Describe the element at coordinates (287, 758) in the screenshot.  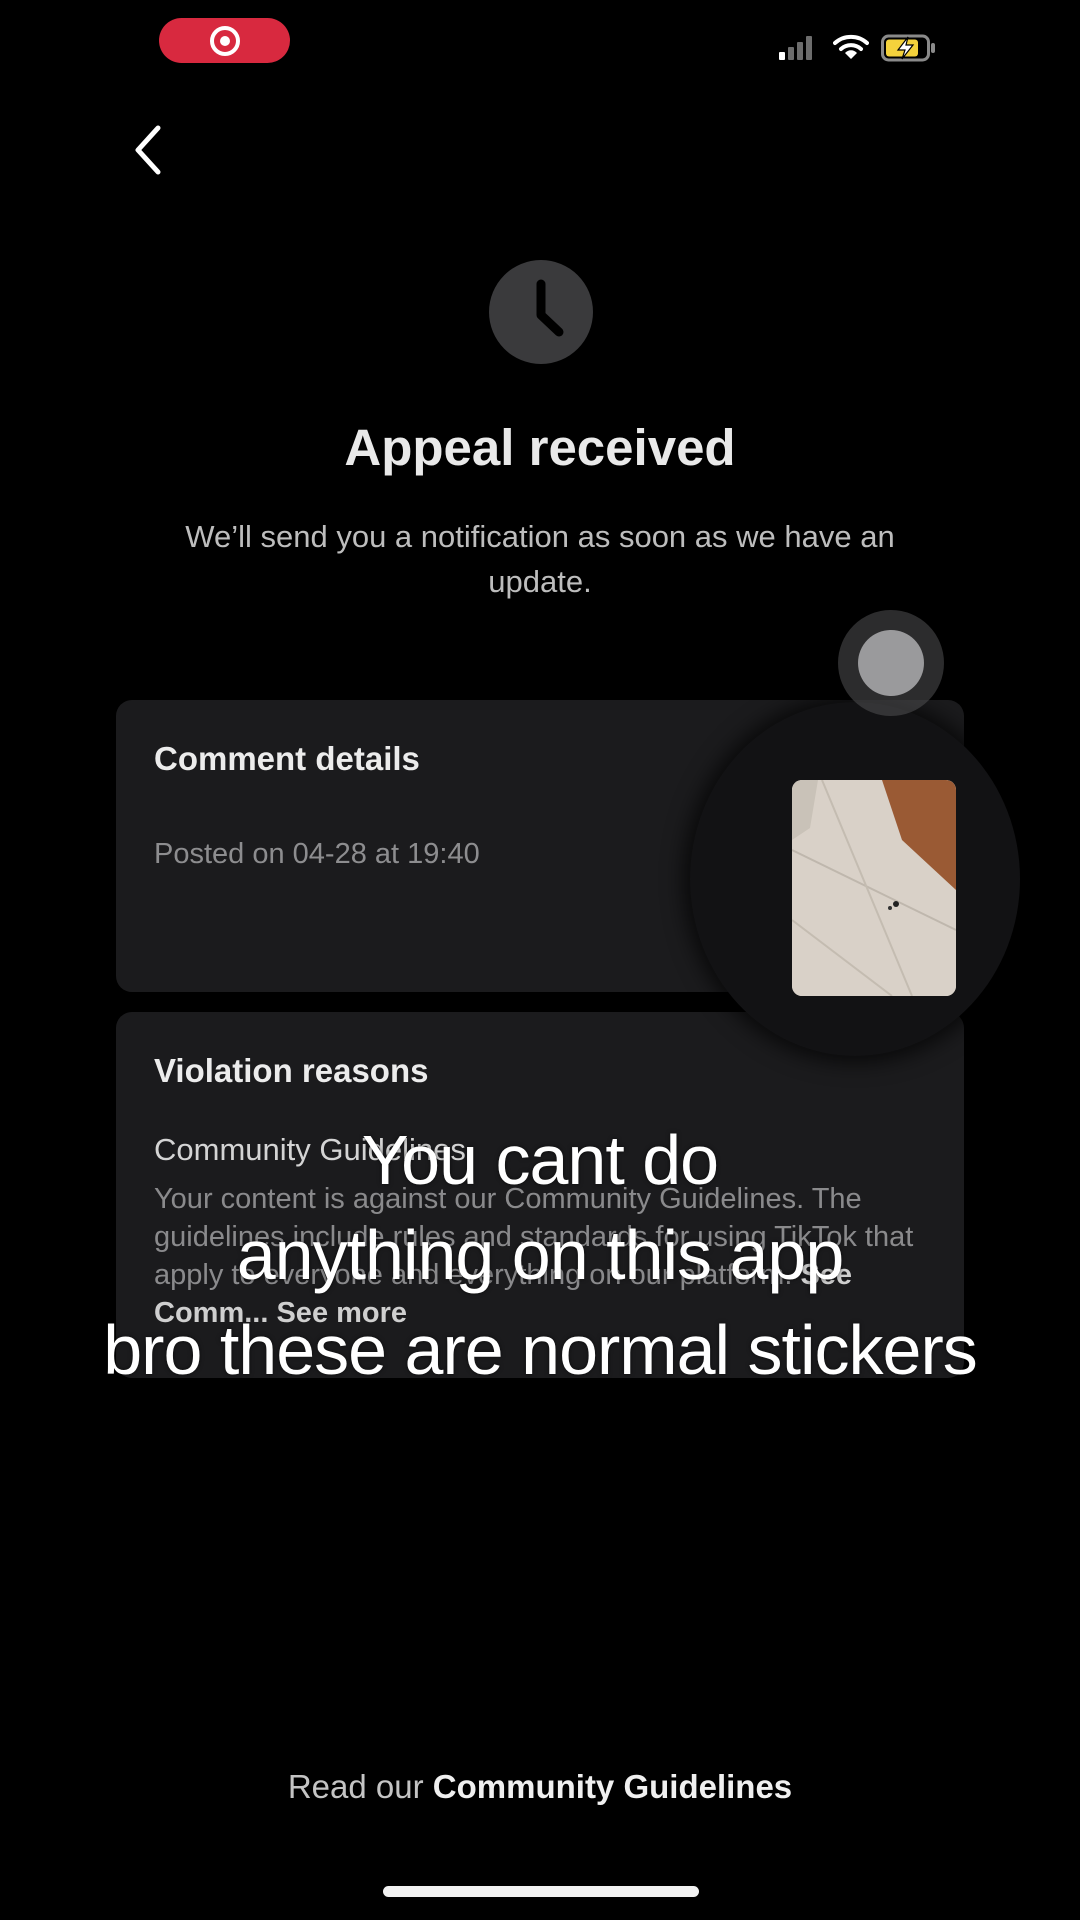
I see `comment-details-title: Comment details` at that location.